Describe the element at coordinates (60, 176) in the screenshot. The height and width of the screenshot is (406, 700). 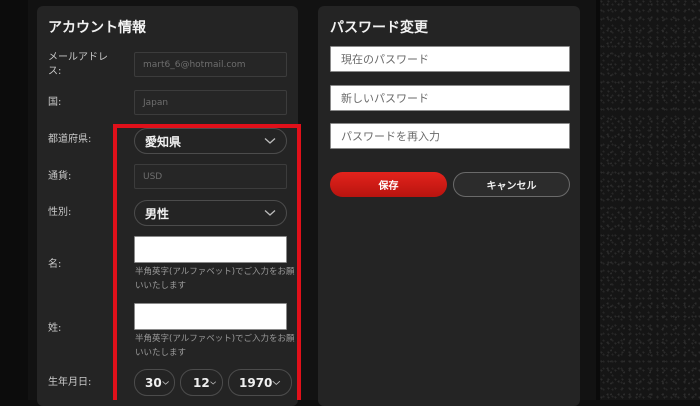
I see `currency-label: 通貨:` at that location.